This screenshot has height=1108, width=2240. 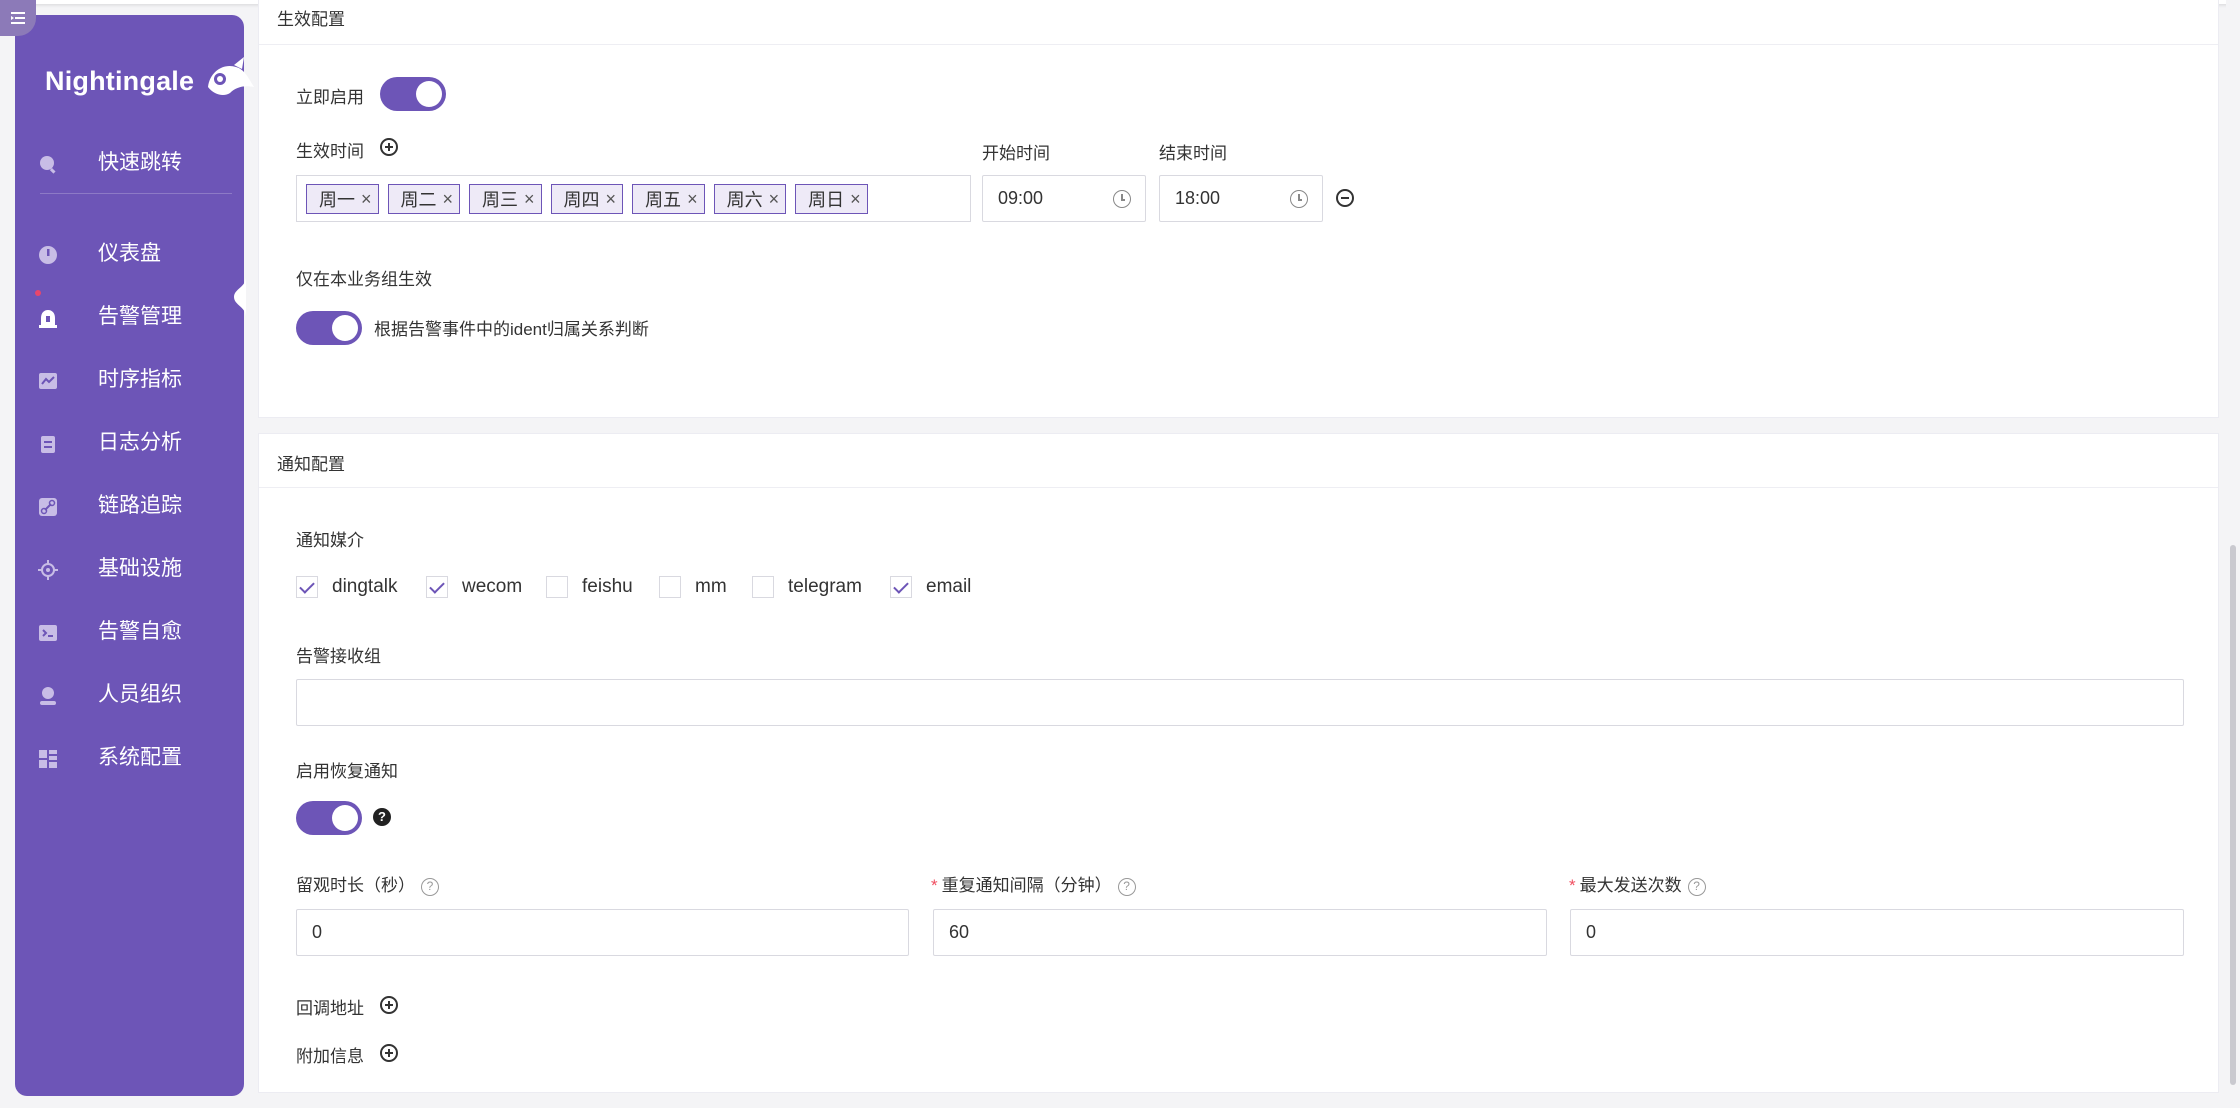 What do you see at coordinates (136, 193) in the screenshot?
I see `sidebar-divider` at bounding box center [136, 193].